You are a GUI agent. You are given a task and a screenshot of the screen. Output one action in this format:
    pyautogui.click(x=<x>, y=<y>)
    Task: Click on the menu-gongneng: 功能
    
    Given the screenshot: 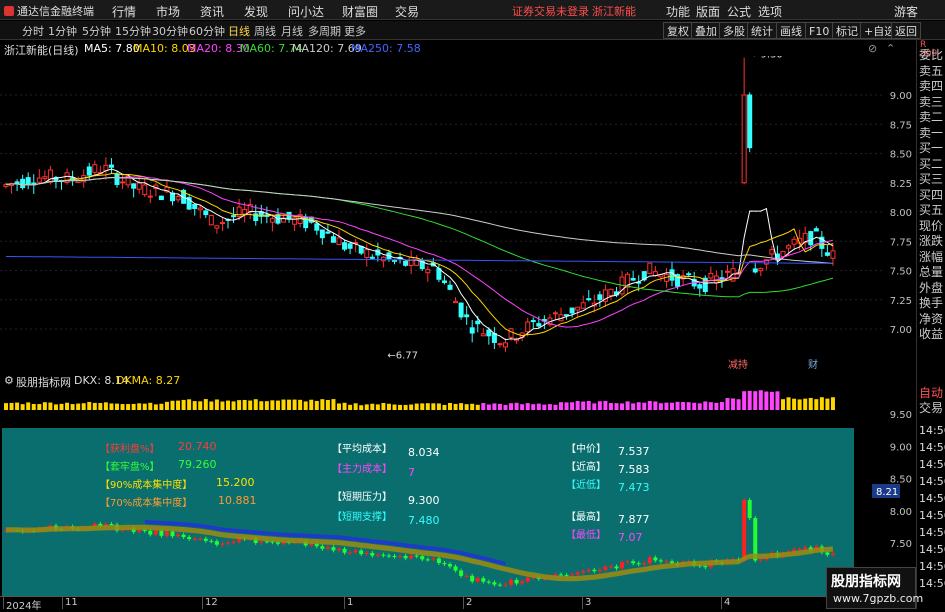 What is the action you would take?
    pyautogui.click(x=678, y=11)
    